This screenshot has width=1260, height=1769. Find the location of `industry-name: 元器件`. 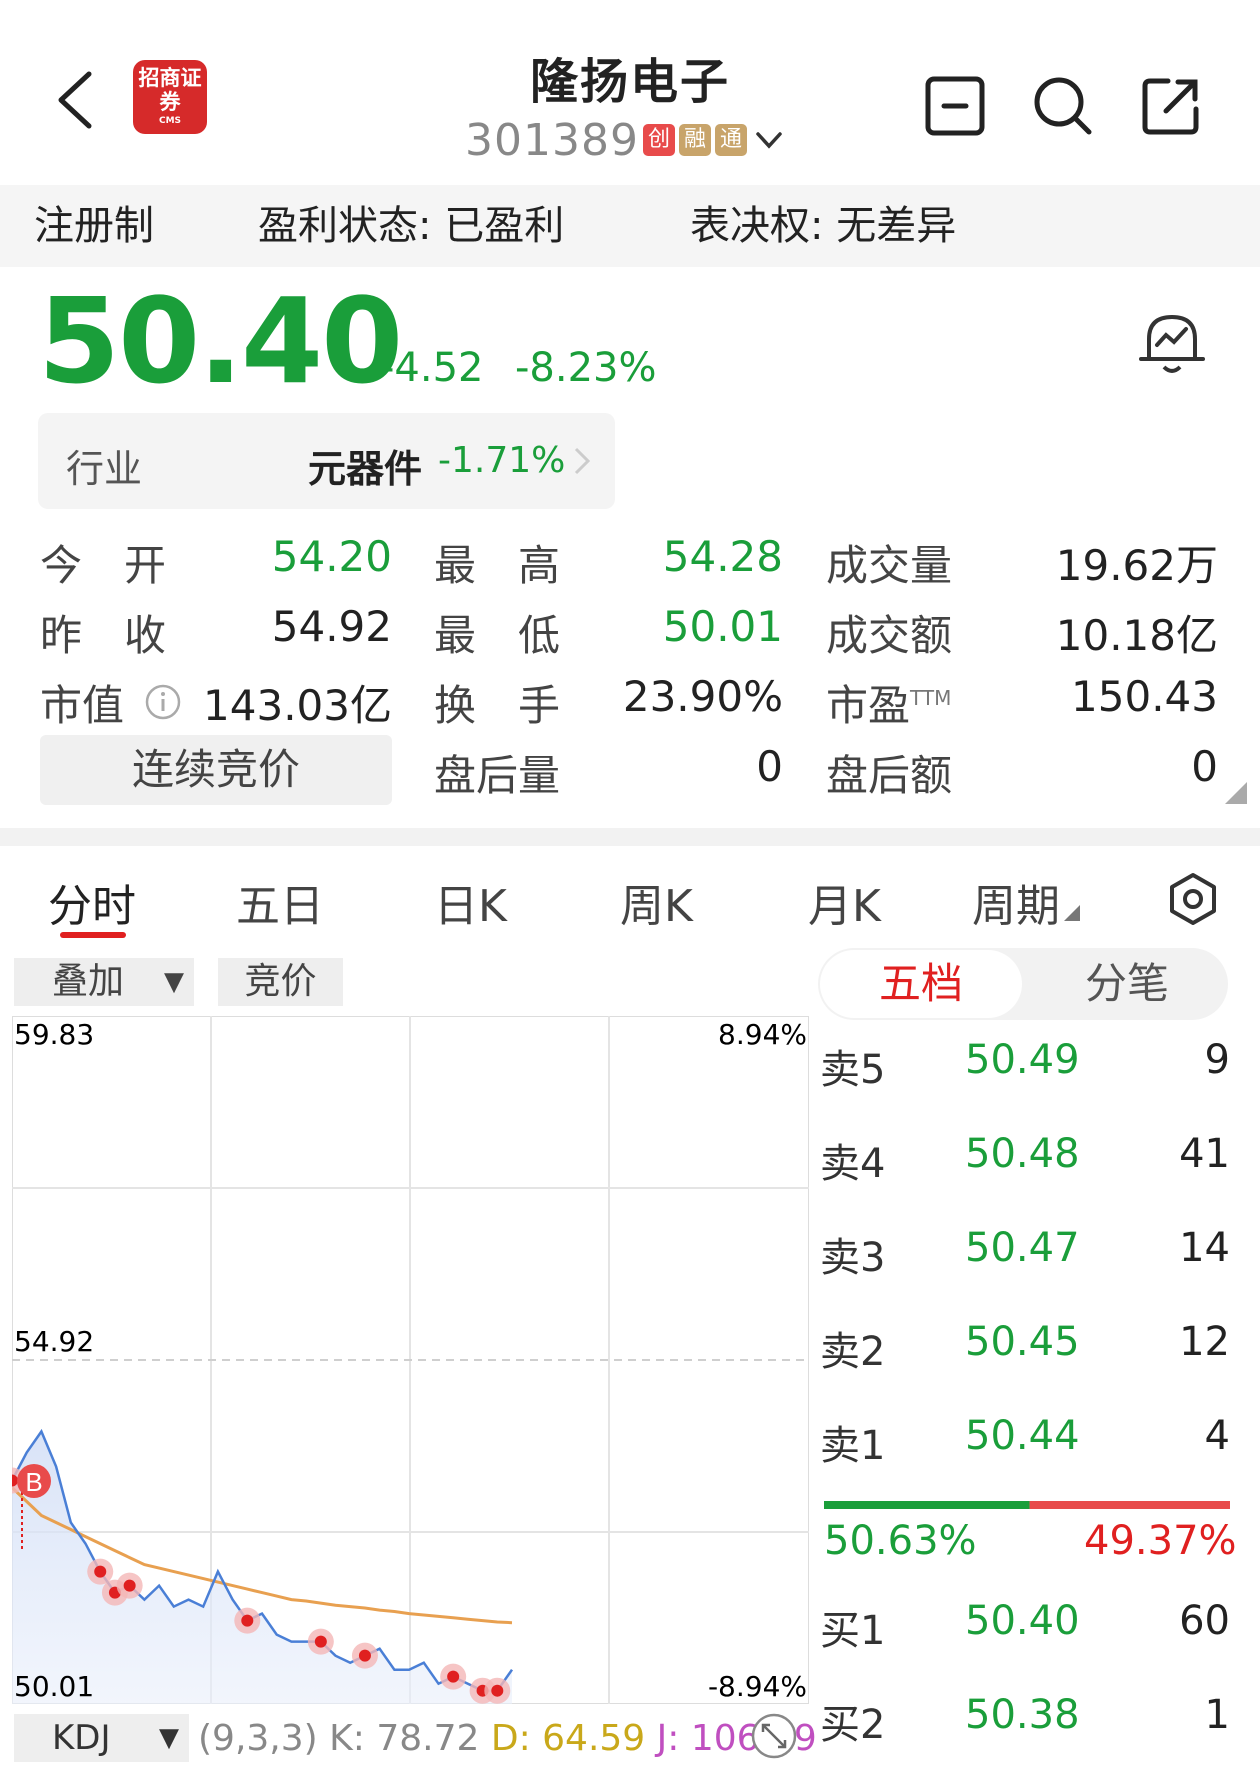

industry-name: 元器件 is located at coordinates (365, 469).